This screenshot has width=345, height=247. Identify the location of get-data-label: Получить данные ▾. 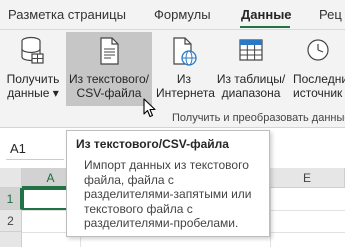
(33, 86).